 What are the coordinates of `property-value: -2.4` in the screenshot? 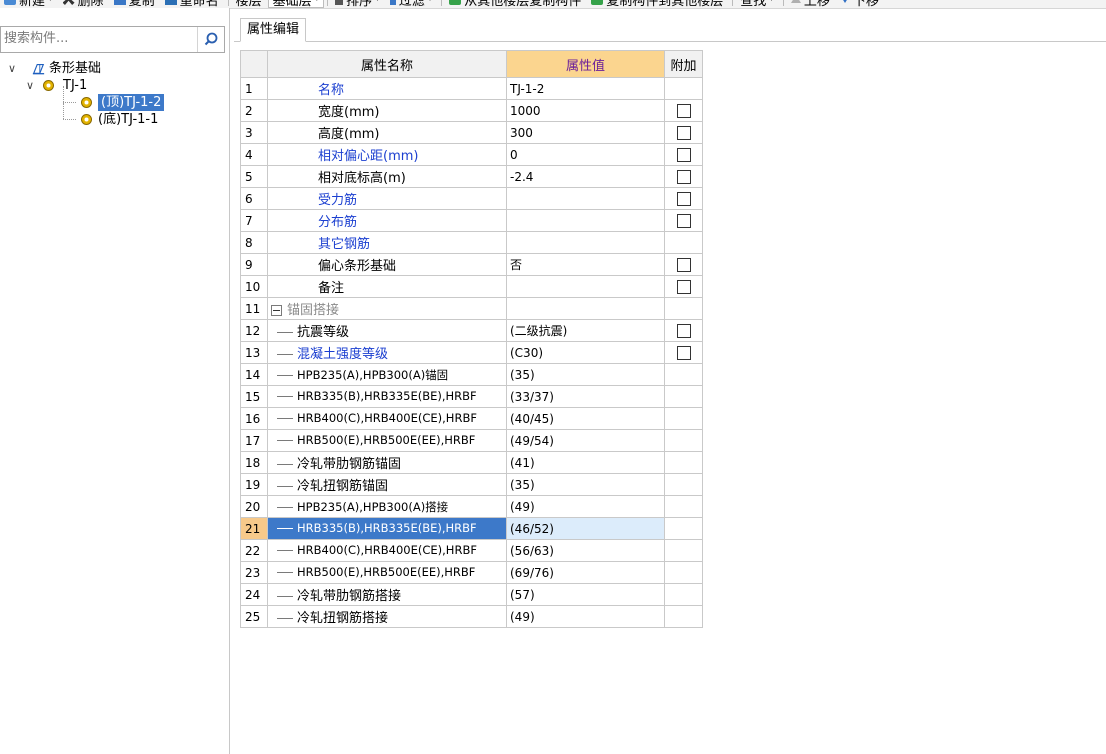 It's located at (585, 176).